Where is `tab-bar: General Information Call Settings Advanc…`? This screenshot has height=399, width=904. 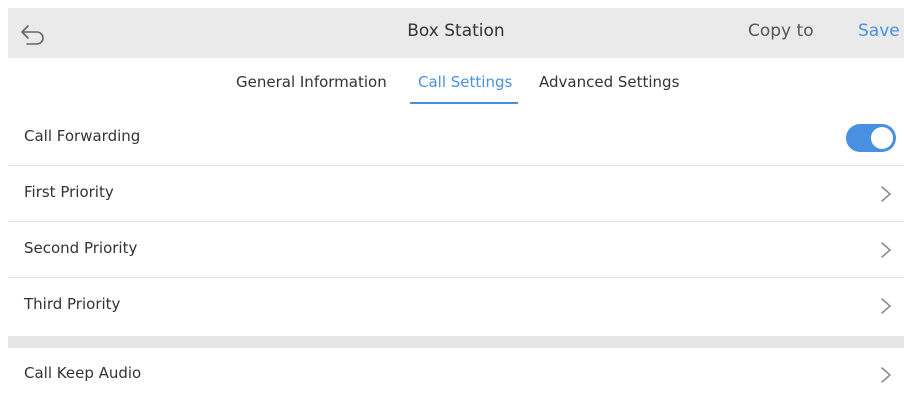 tab-bar: General Information Call Settings Advanc… is located at coordinates (456, 84).